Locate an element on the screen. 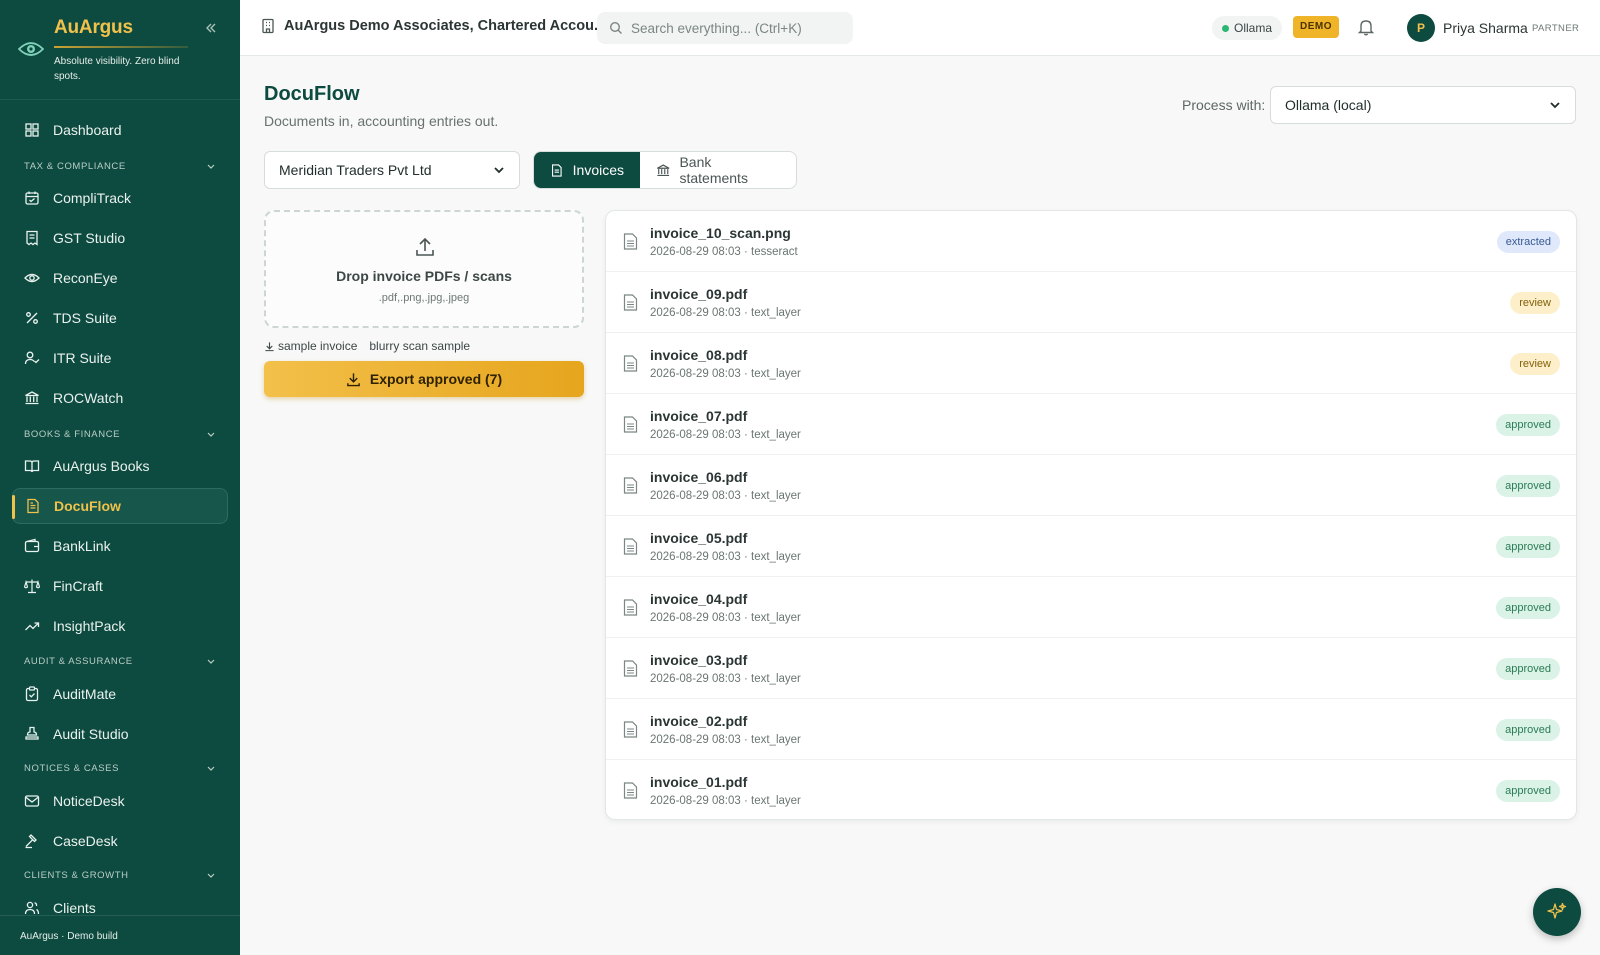  nav-group-books: BOOKS & FINANCE is located at coordinates (120, 434).